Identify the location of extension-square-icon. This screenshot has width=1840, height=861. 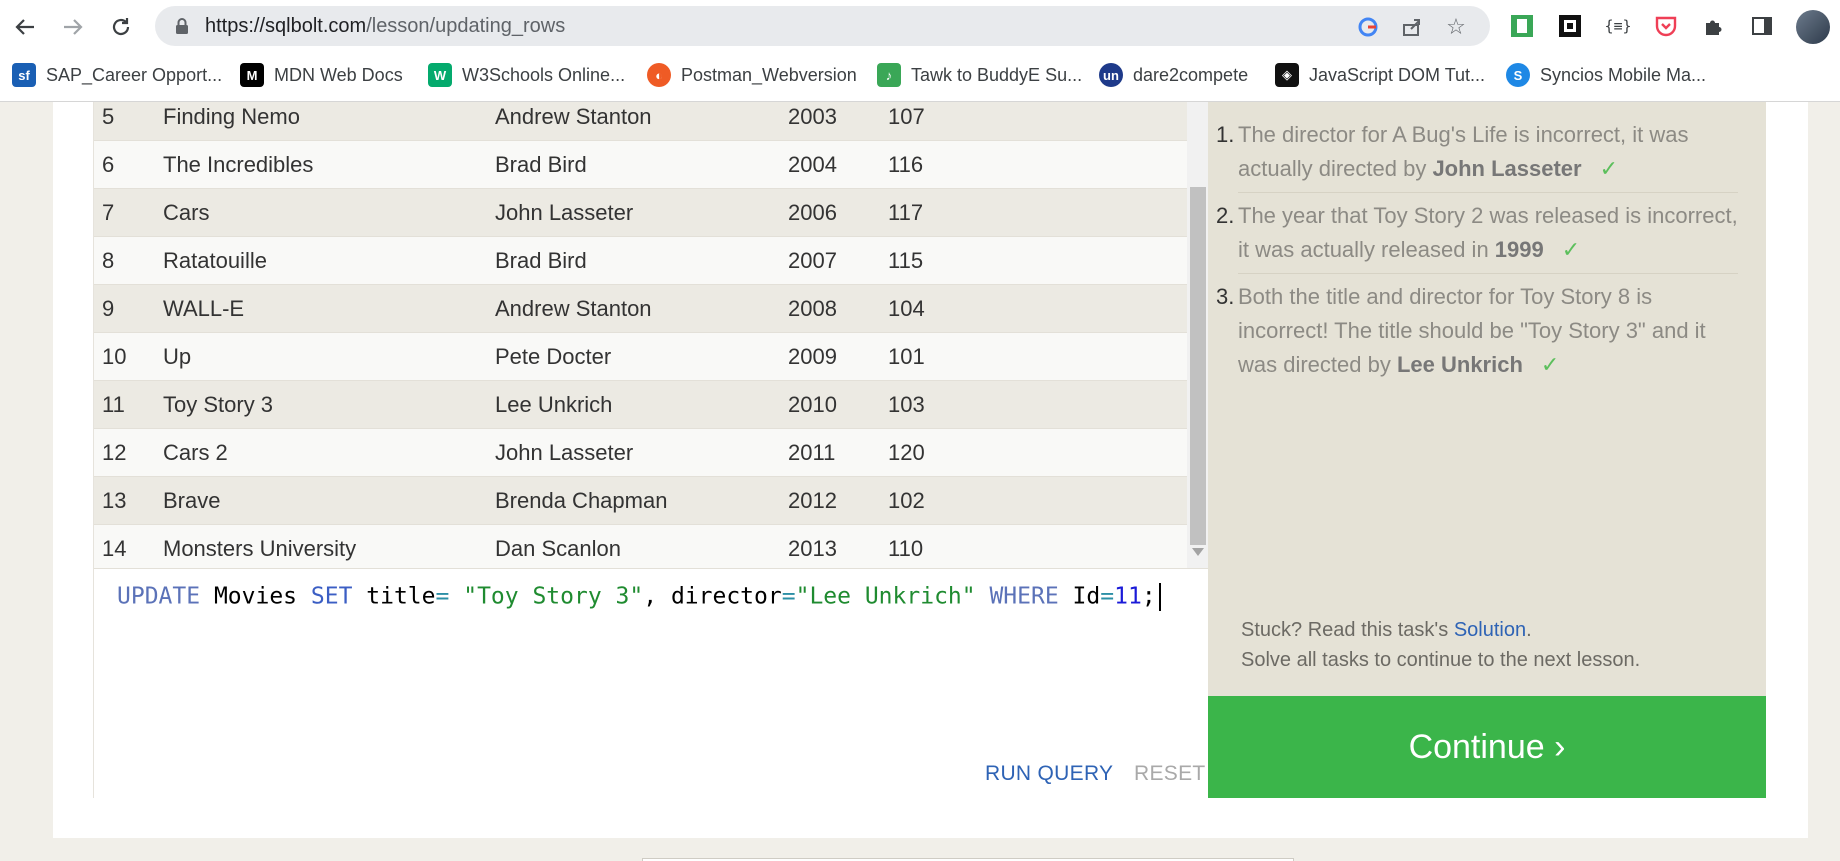
(1570, 26).